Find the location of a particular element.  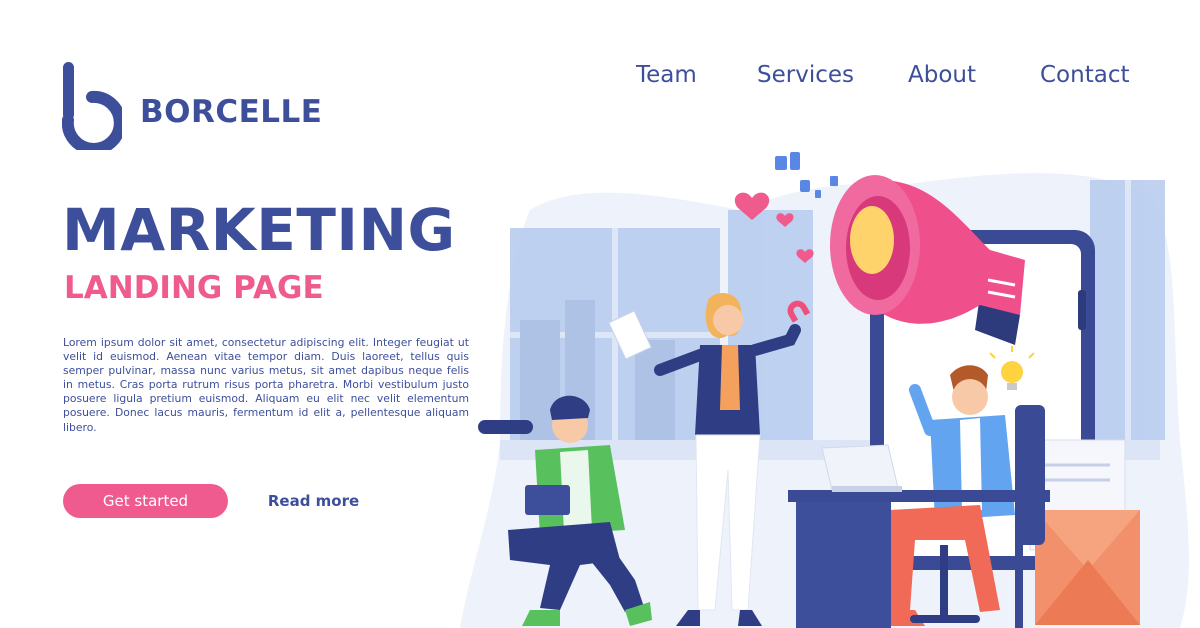

nav-link-services: Services is located at coordinates (805, 75).